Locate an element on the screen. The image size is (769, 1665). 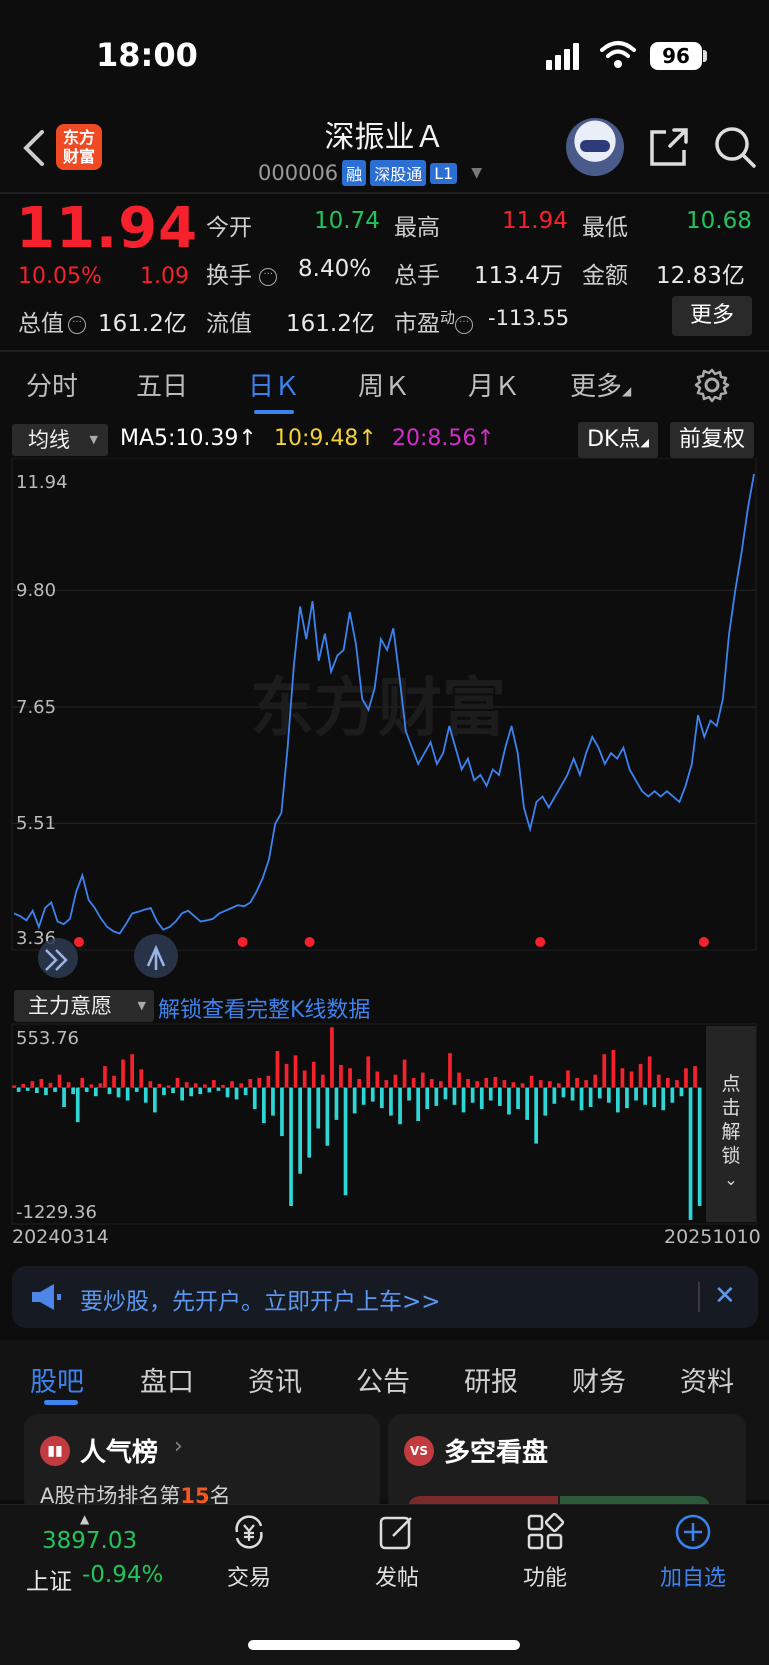
dk-point-button: DK点◢ is located at coordinates (618, 440).